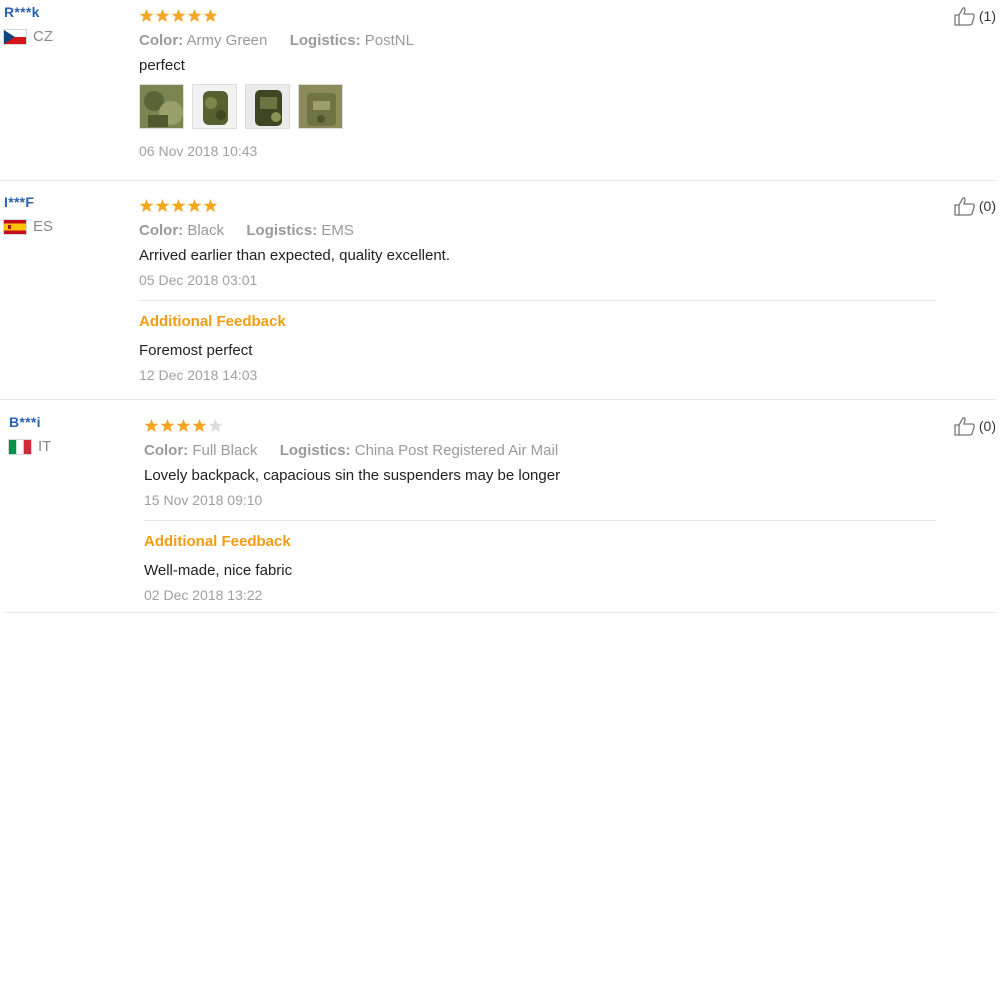 The height and width of the screenshot is (1000, 1000). Describe the element at coordinates (196, 350) in the screenshot. I see `additional-feedback-text: Foremost perfect` at that location.